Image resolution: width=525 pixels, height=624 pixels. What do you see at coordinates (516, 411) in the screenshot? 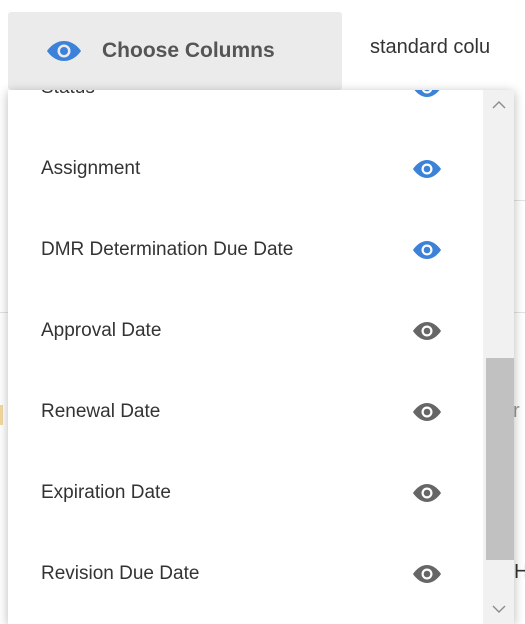
I see `background-text-mark: r` at bounding box center [516, 411].